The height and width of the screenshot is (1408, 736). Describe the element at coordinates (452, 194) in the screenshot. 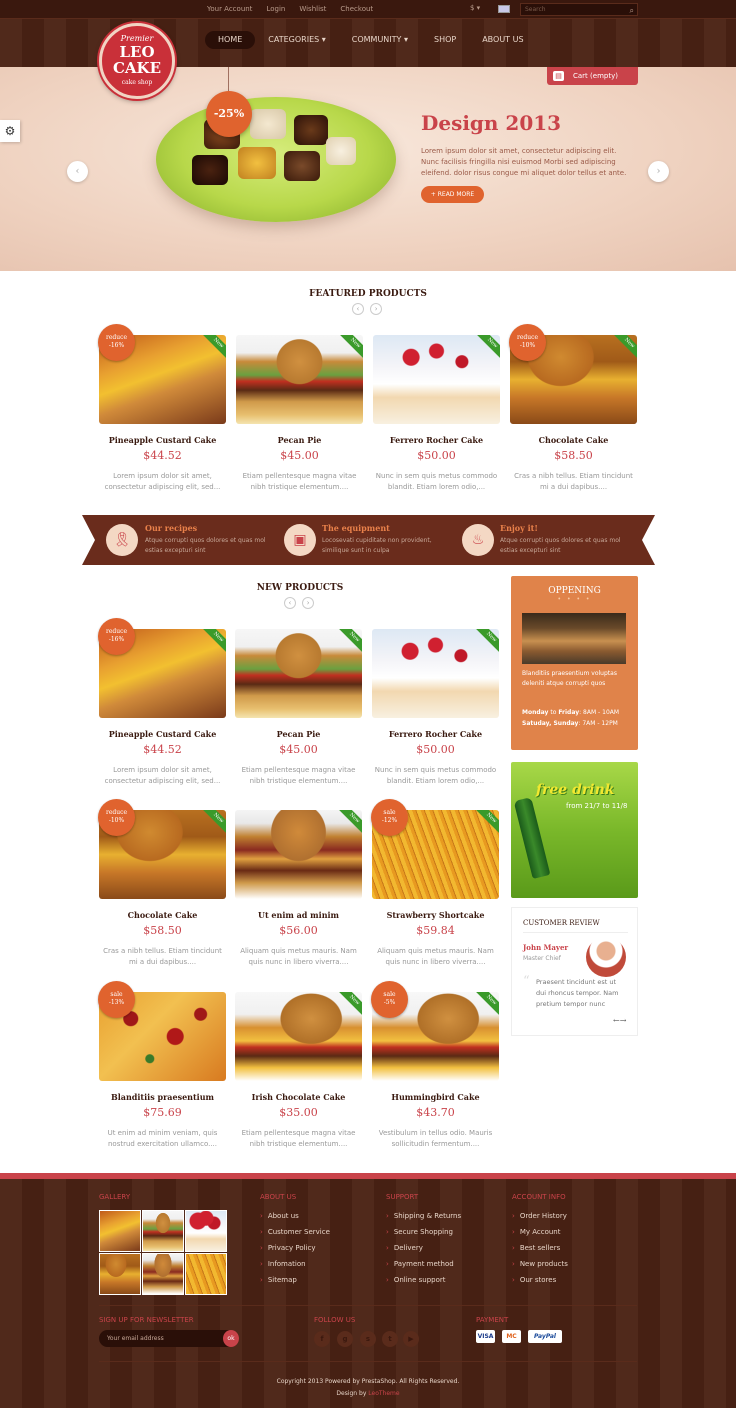

I see `read-more-button: + READ MORE` at that location.